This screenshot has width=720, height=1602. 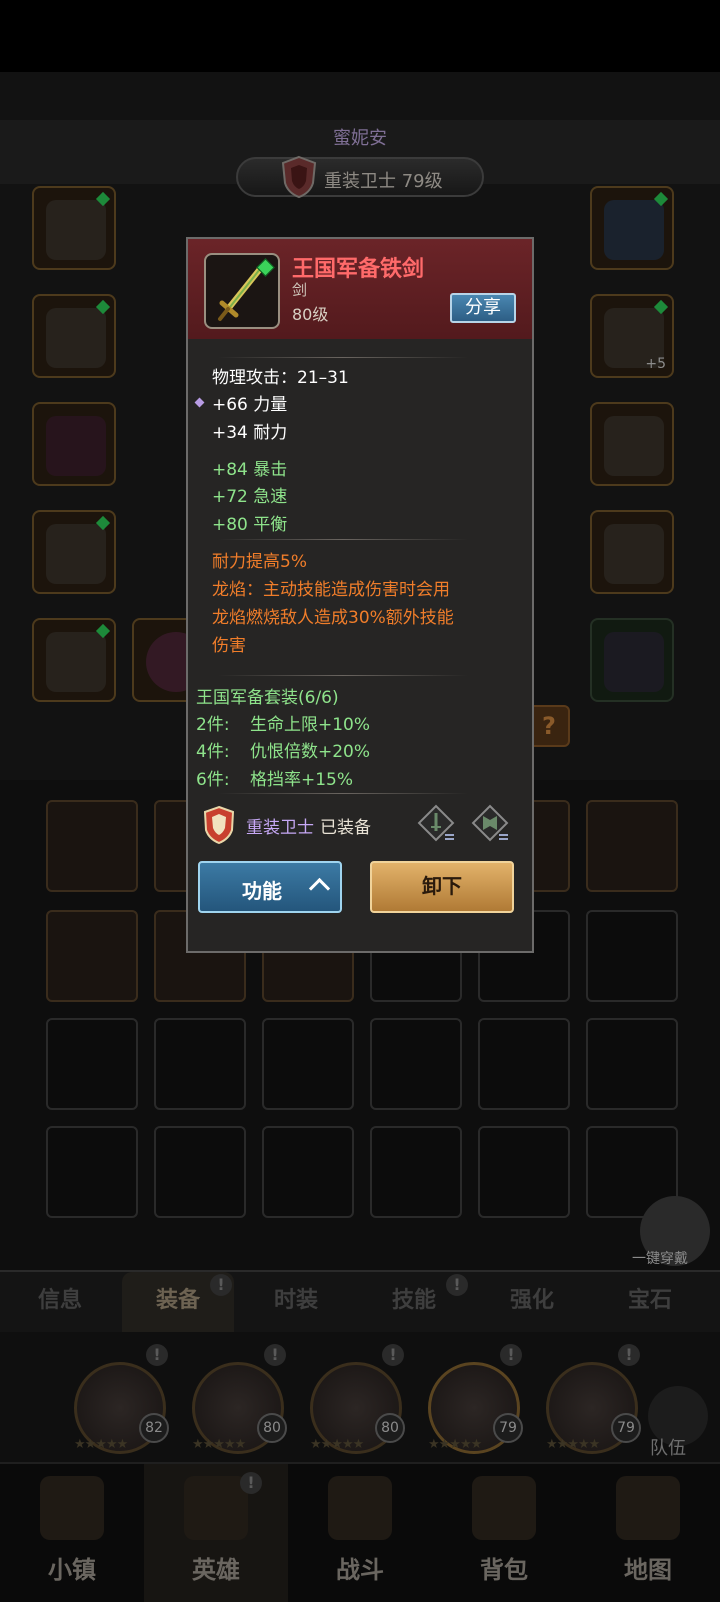 What do you see at coordinates (72, 1508) in the screenshot?
I see `town-icon` at bounding box center [72, 1508].